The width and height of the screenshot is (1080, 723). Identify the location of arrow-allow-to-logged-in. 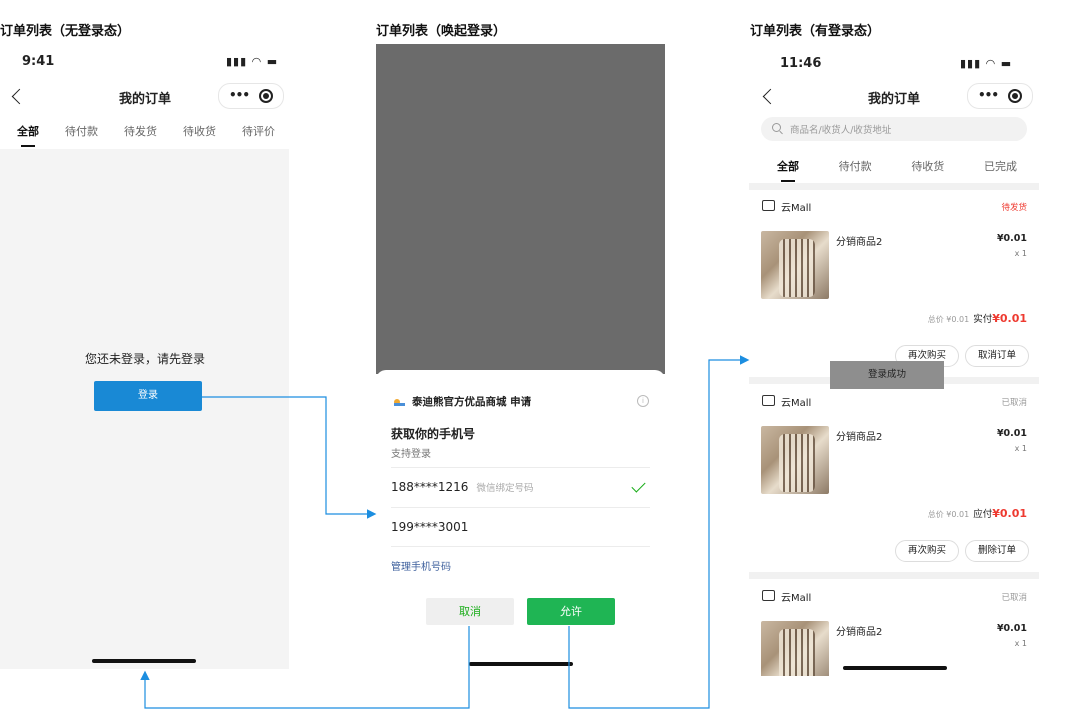
(659, 532).